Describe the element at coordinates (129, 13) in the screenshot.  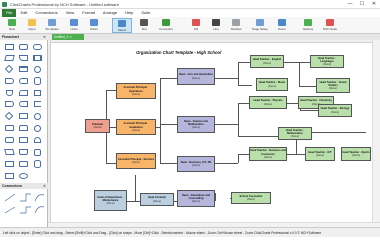
I see `menu-help: Help` at that location.